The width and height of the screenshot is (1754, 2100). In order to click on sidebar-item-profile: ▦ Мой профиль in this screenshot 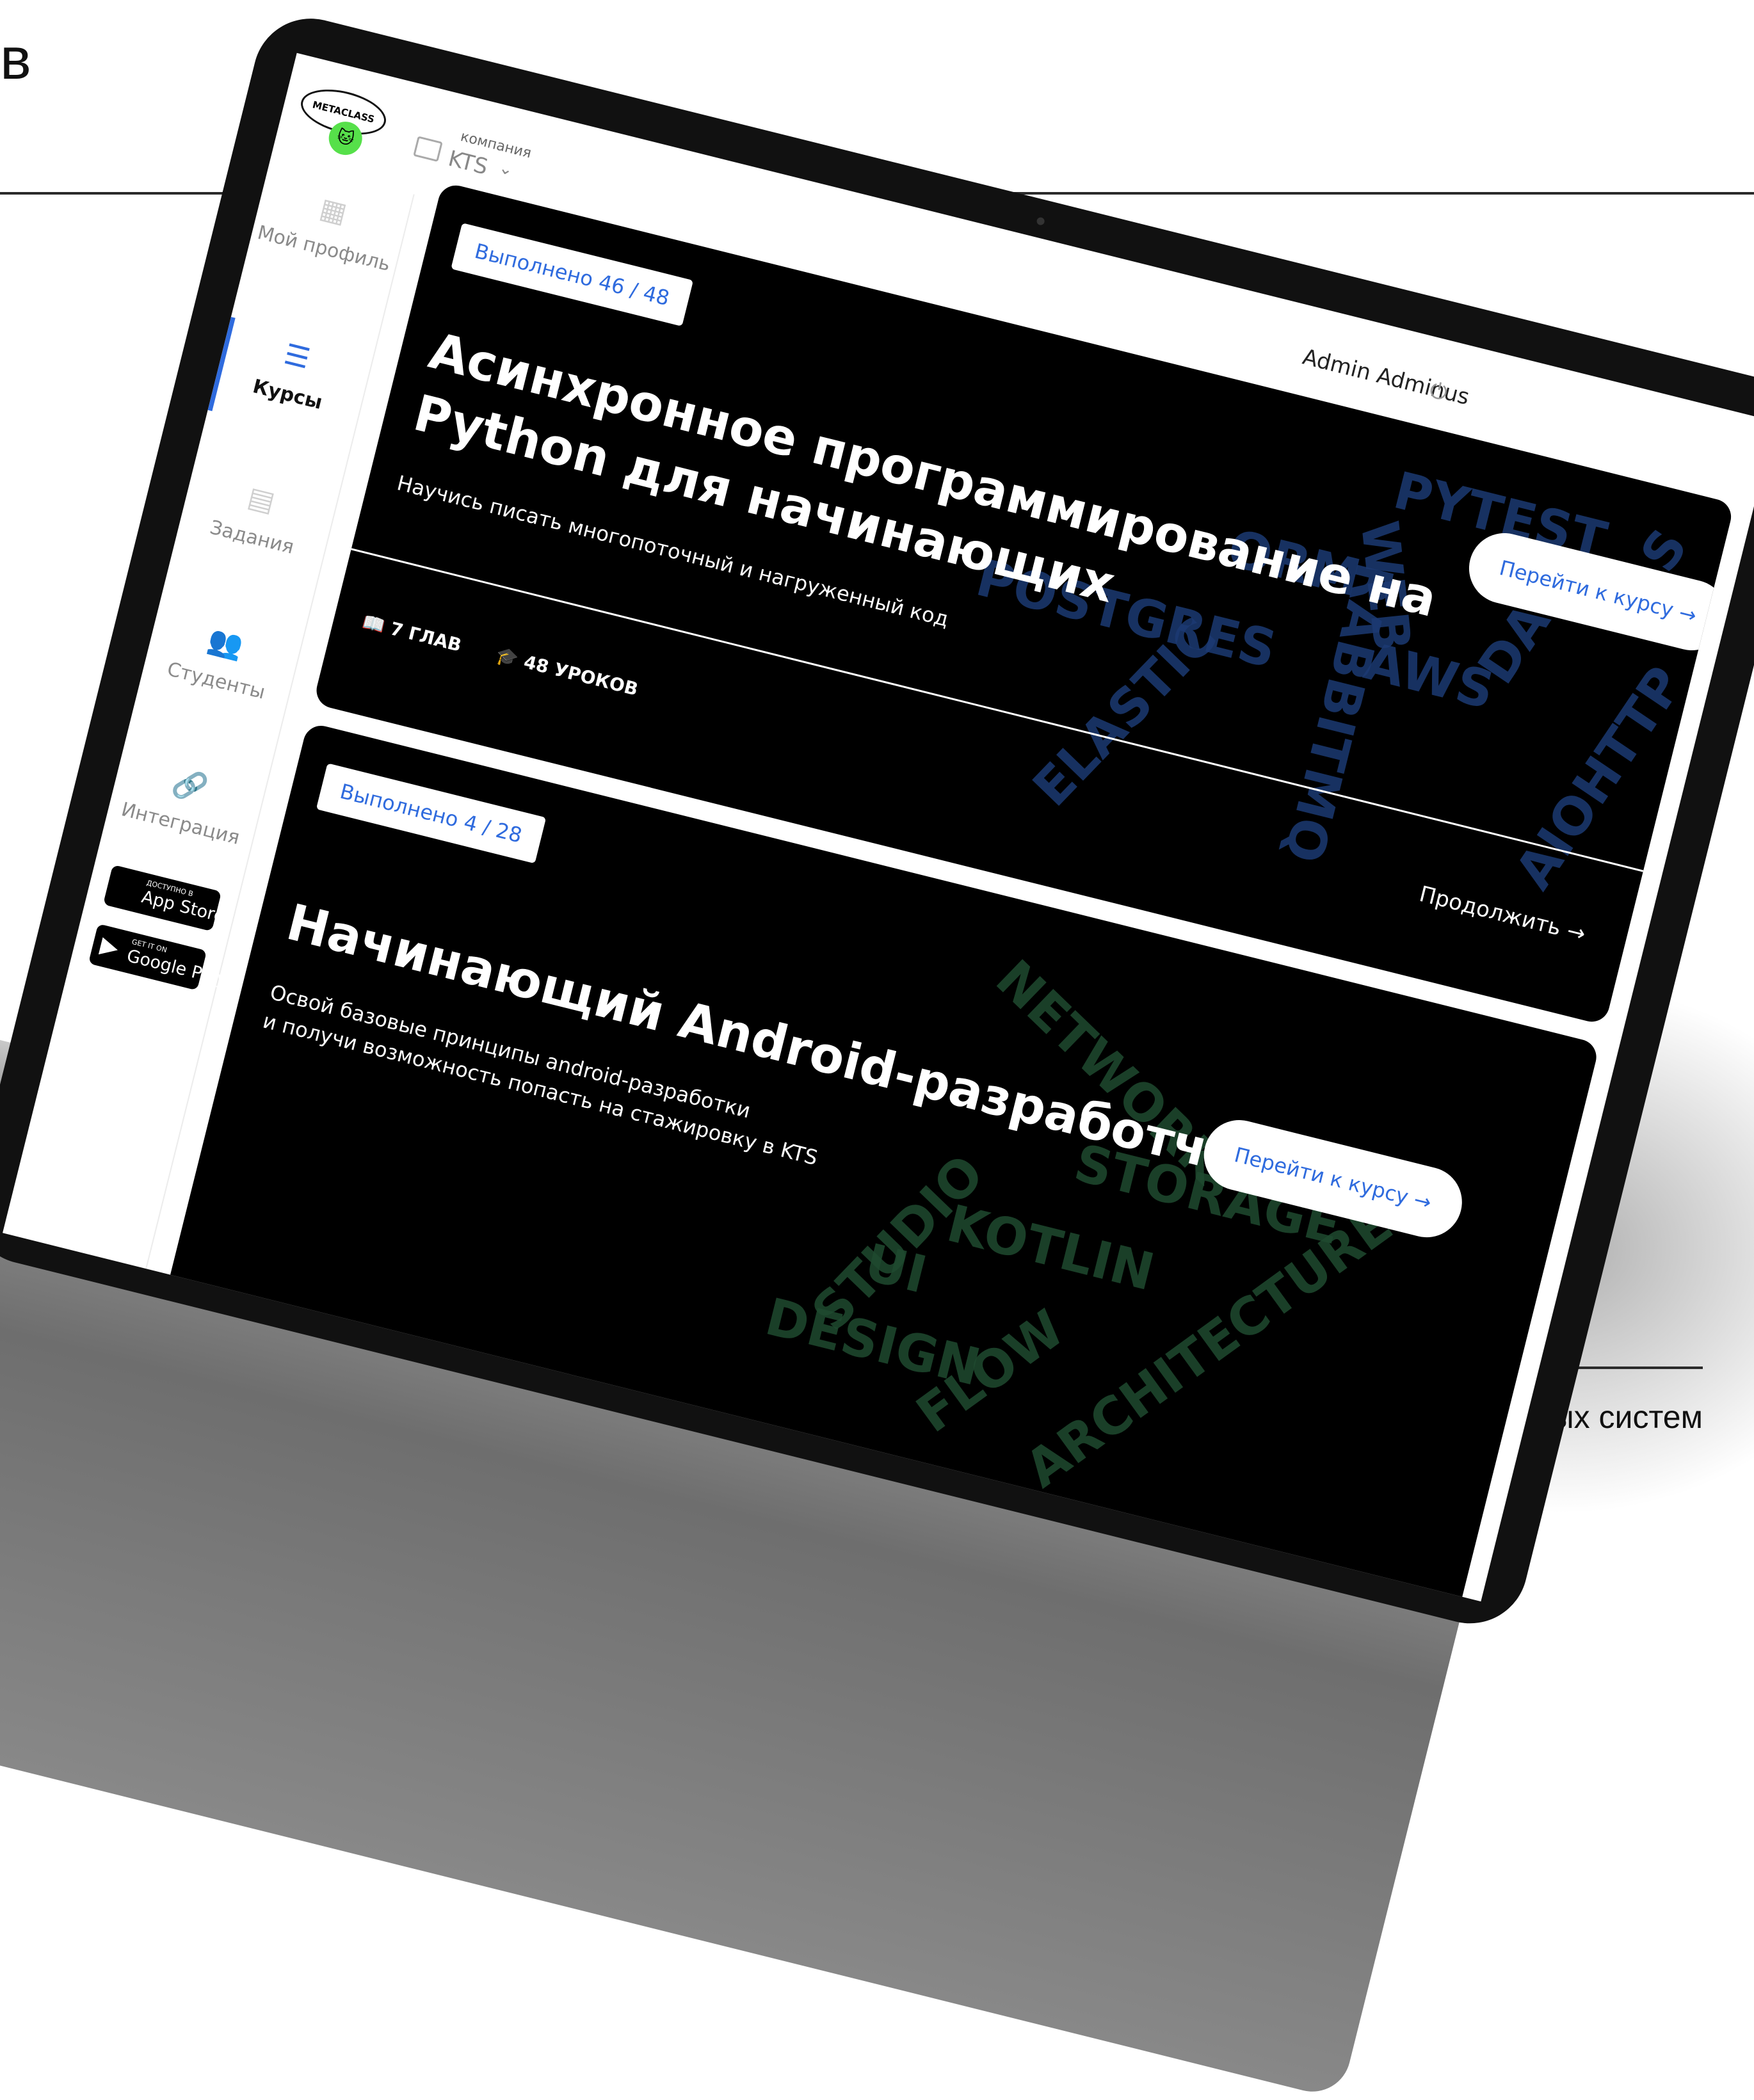, I will do `click(329, 227)`.